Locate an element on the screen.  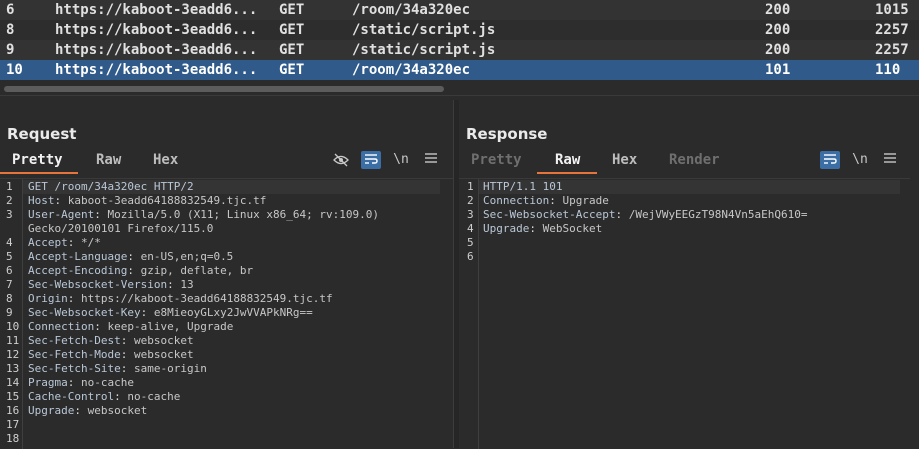
horizontal-scrollbar is located at coordinates (459, 89).